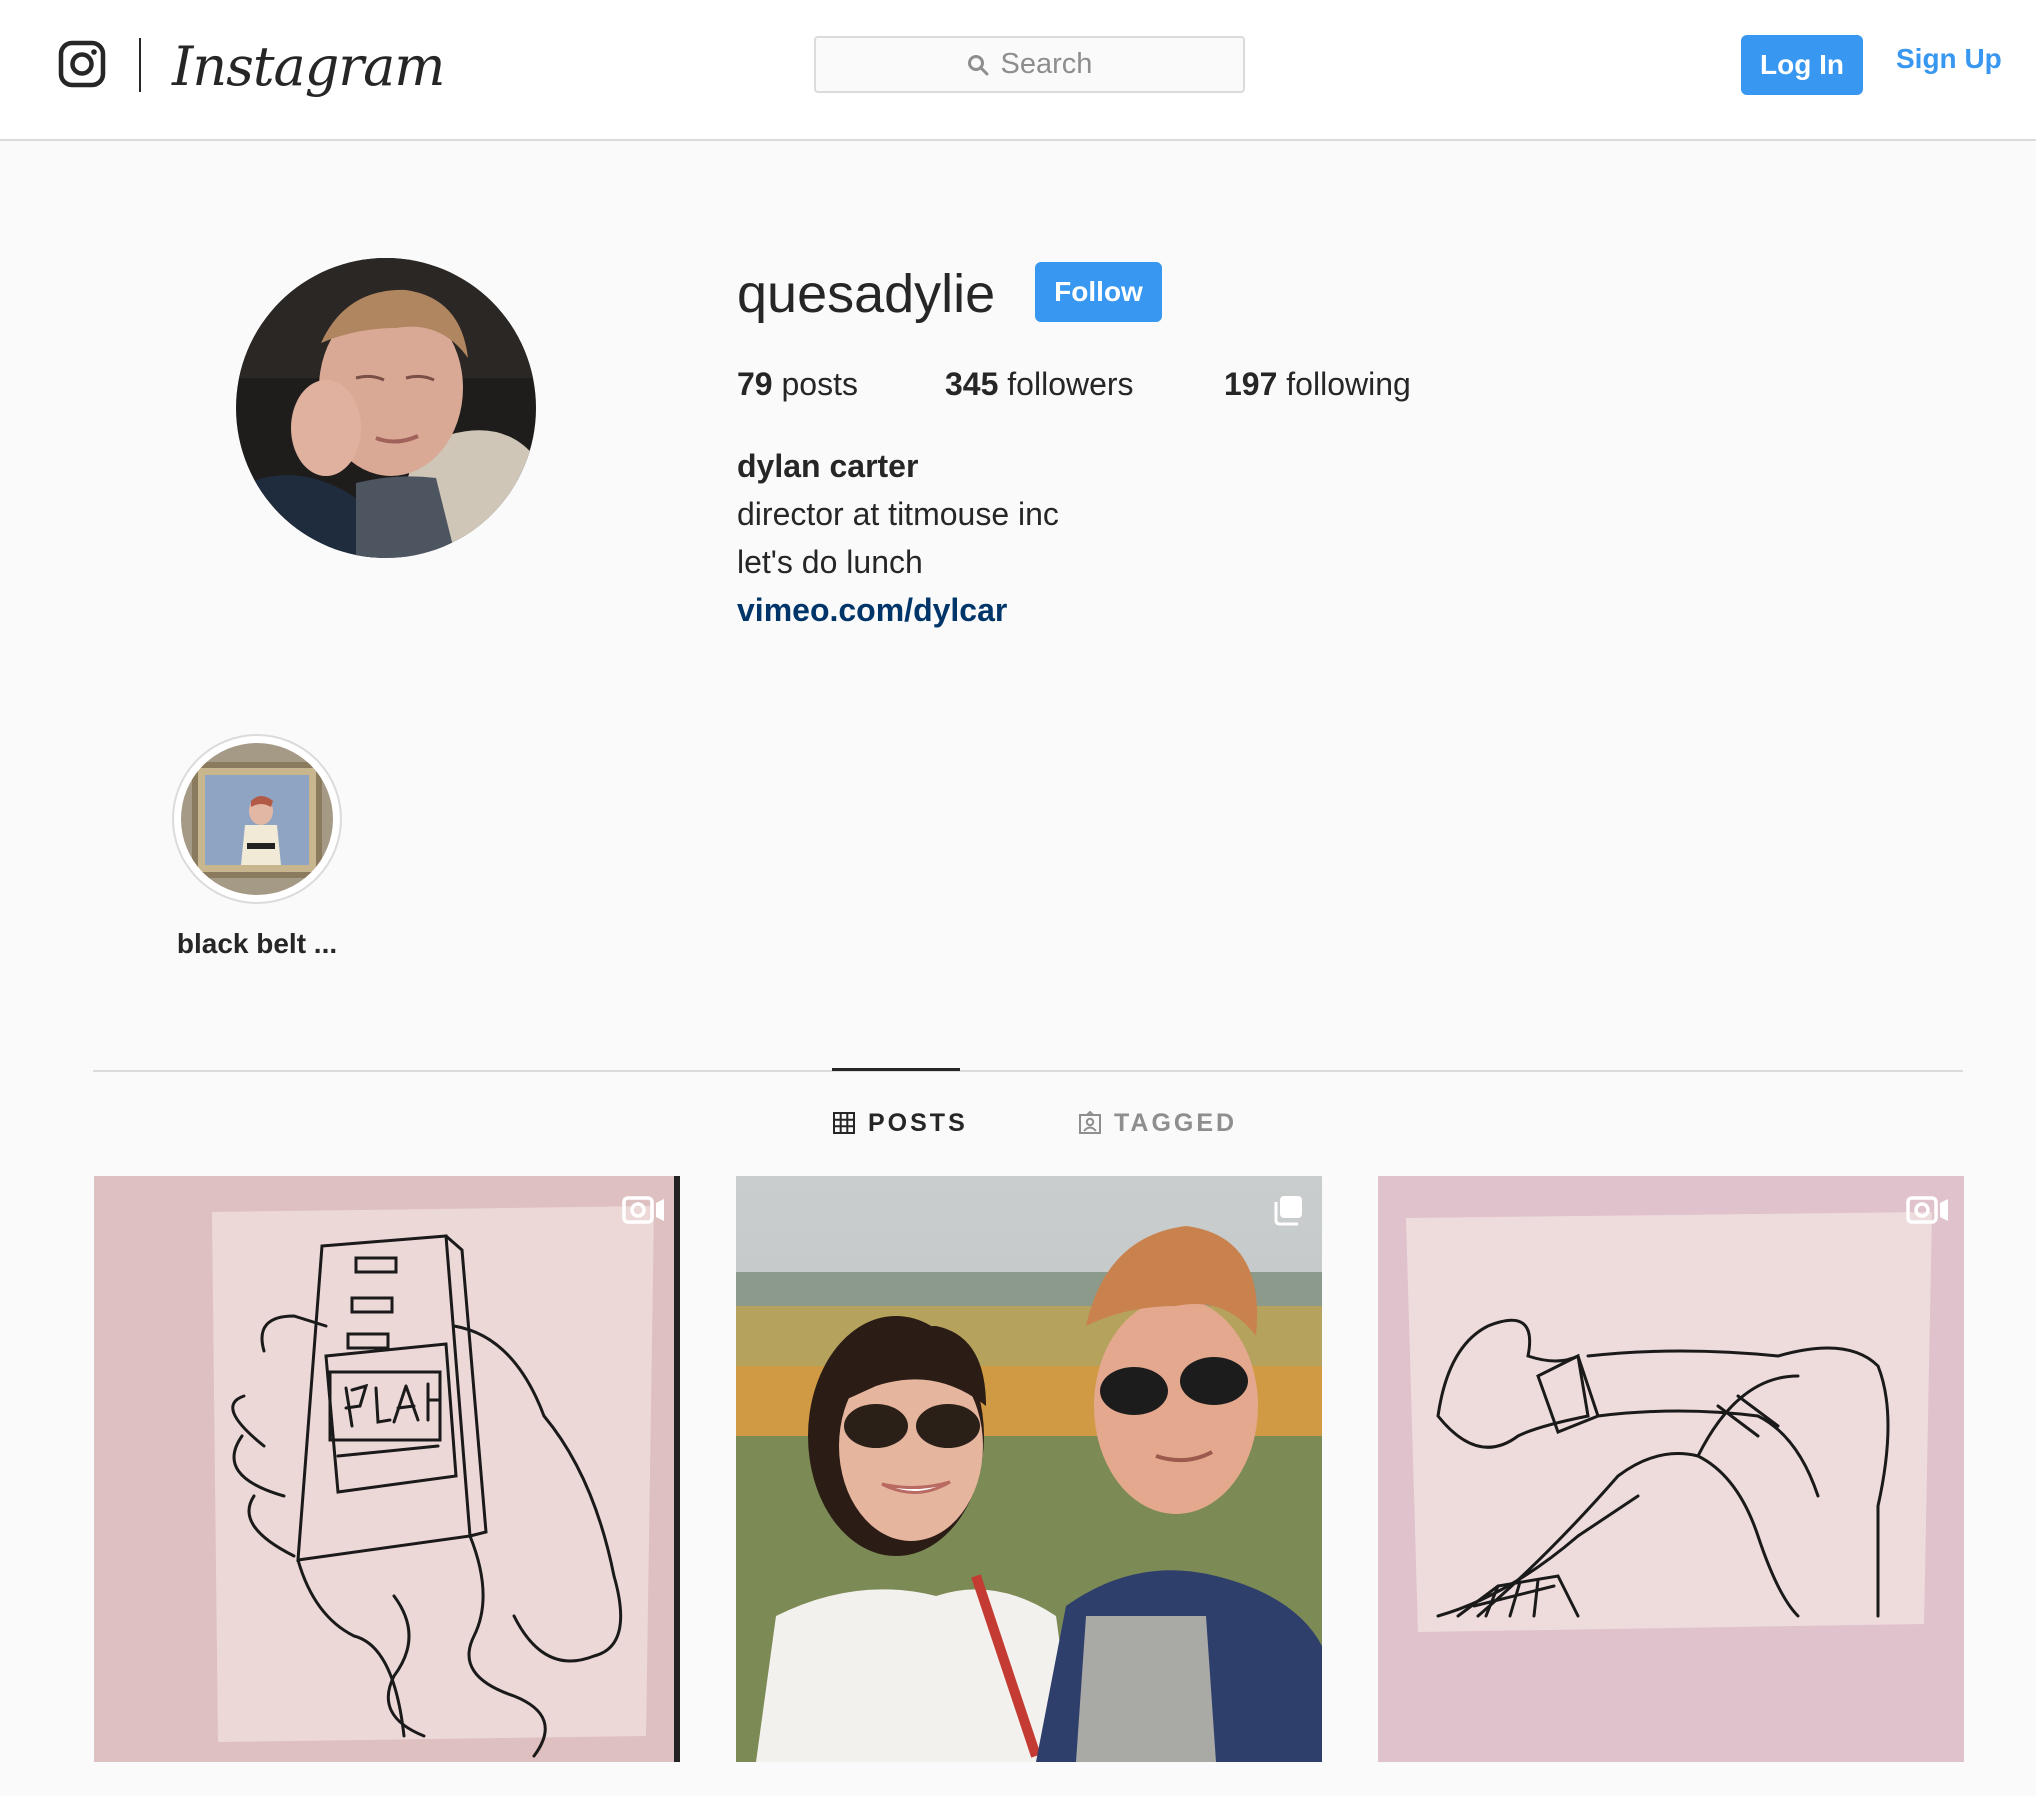 The height and width of the screenshot is (1796, 2036). What do you see at coordinates (819, 384) in the screenshot?
I see `posts-label: posts` at bounding box center [819, 384].